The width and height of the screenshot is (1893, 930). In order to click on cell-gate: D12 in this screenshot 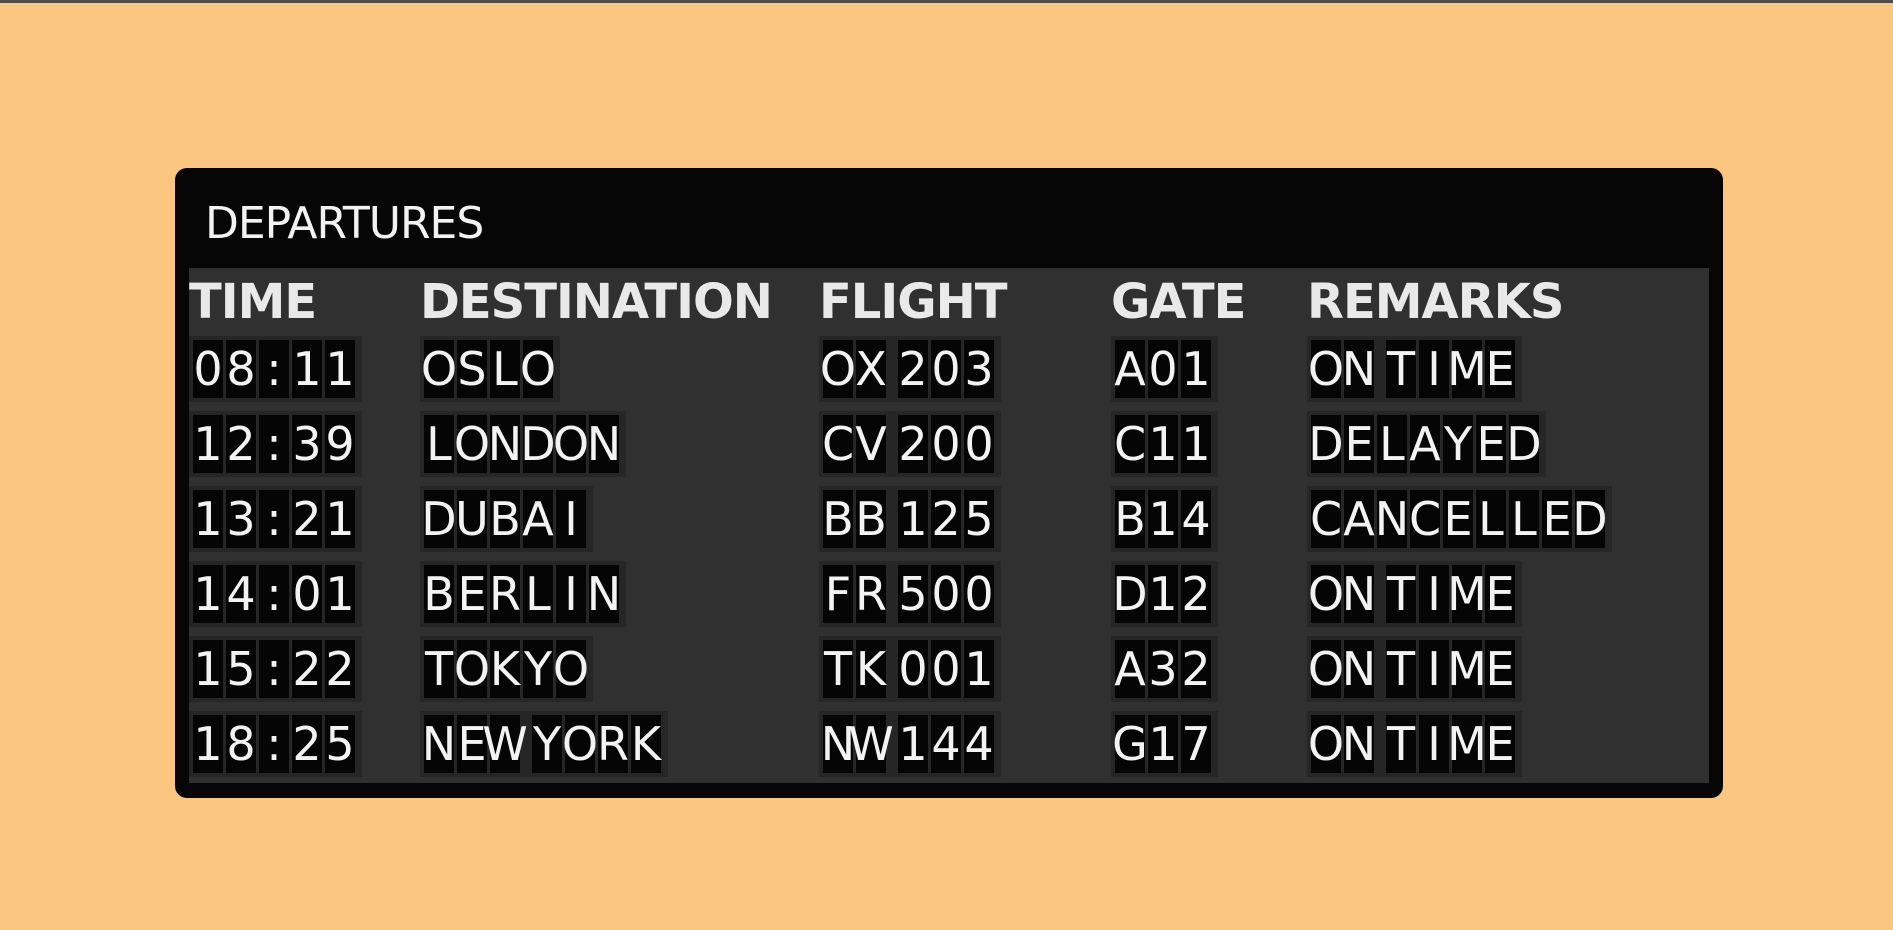, I will do `click(1164, 594)`.